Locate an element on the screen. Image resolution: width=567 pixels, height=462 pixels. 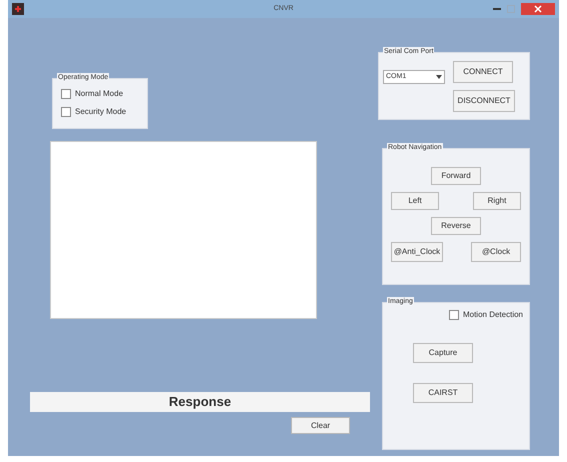
mode-option-label: Normal Mode is located at coordinates (99, 94).